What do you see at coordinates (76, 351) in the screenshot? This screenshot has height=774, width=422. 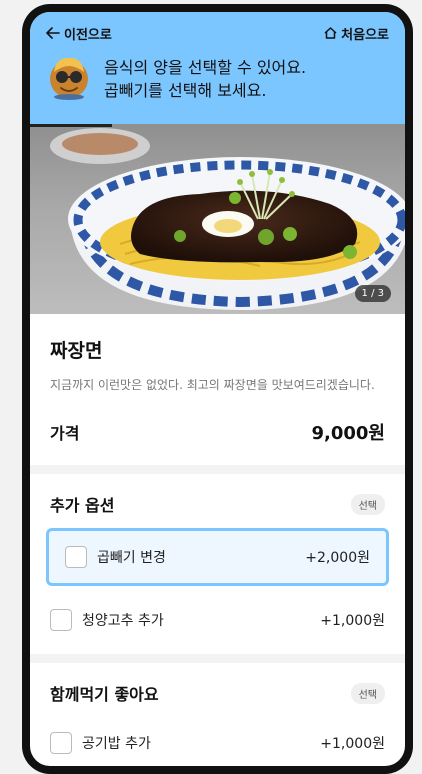 I see `product-name: 짜장면` at bounding box center [76, 351].